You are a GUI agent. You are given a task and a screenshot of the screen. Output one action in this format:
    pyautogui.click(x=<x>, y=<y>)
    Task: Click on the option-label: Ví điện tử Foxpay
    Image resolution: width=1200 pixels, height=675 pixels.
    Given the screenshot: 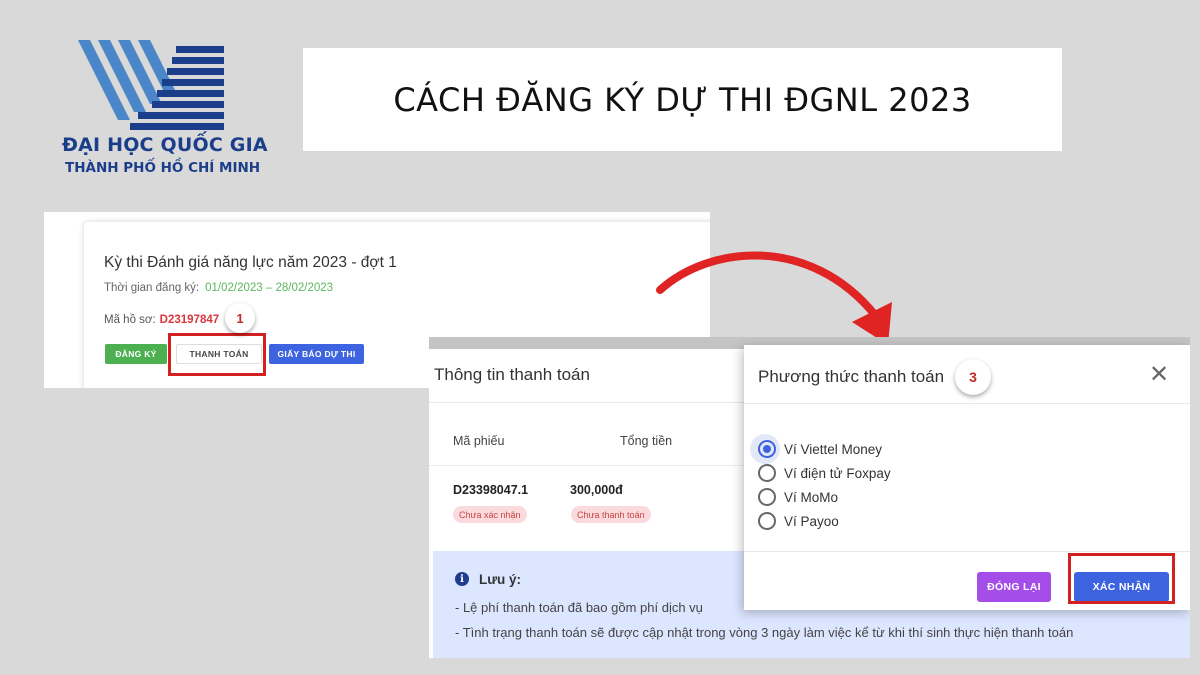 What is the action you would take?
    pyautogui.click(x=837, y=473)
    